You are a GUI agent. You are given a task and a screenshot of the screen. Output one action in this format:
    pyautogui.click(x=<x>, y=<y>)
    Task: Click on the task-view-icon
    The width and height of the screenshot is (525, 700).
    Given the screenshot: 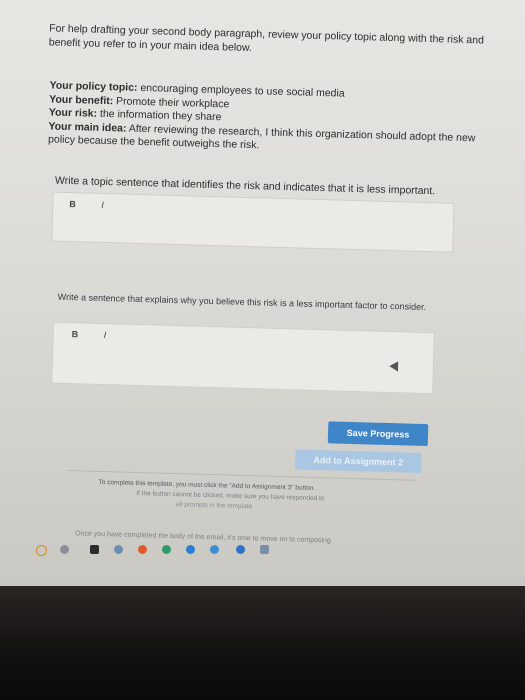 What is the action you would take?
    pyautogui.click(x=64, y=549)
    